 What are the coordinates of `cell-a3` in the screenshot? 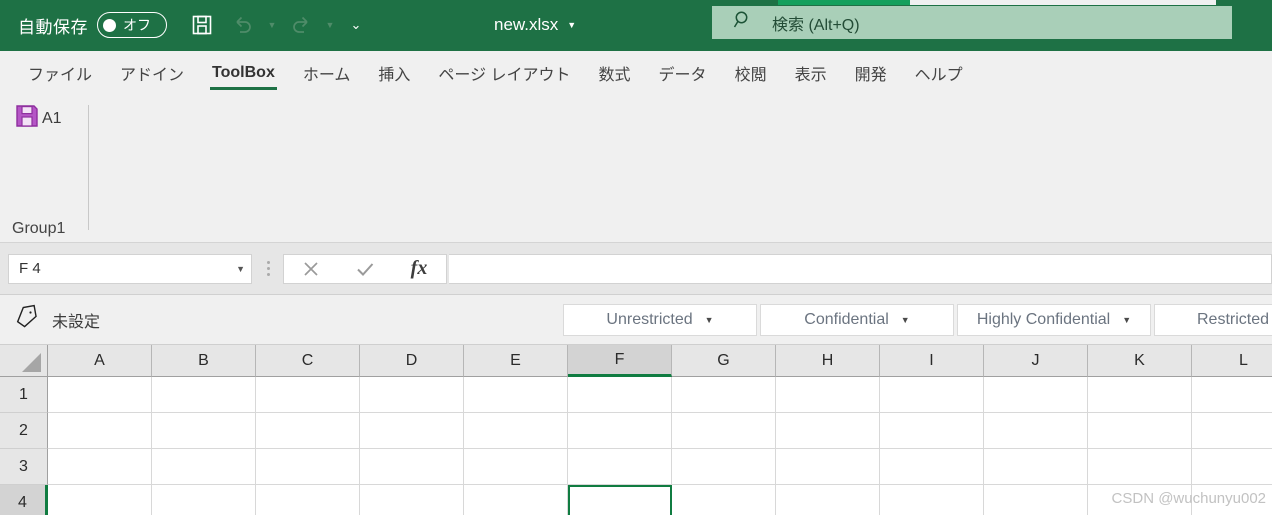 It's located at (100, 467).